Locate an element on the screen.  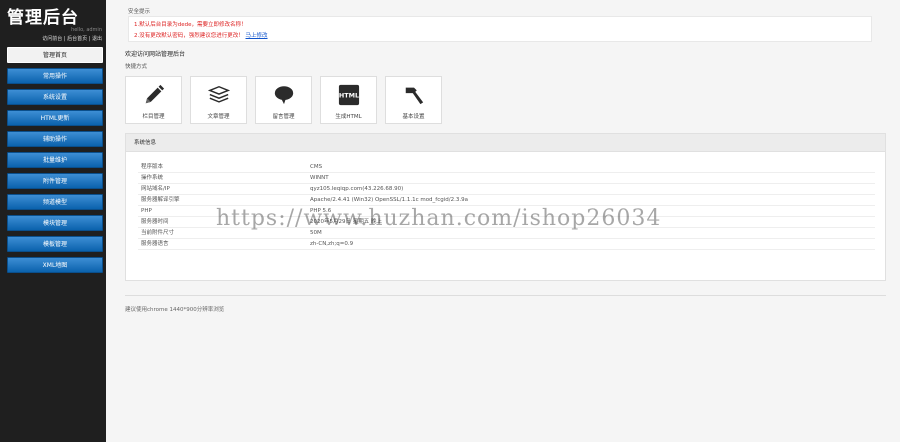
sidebar-item-attachments: 附件管理 is located at coordinates (55, 181).